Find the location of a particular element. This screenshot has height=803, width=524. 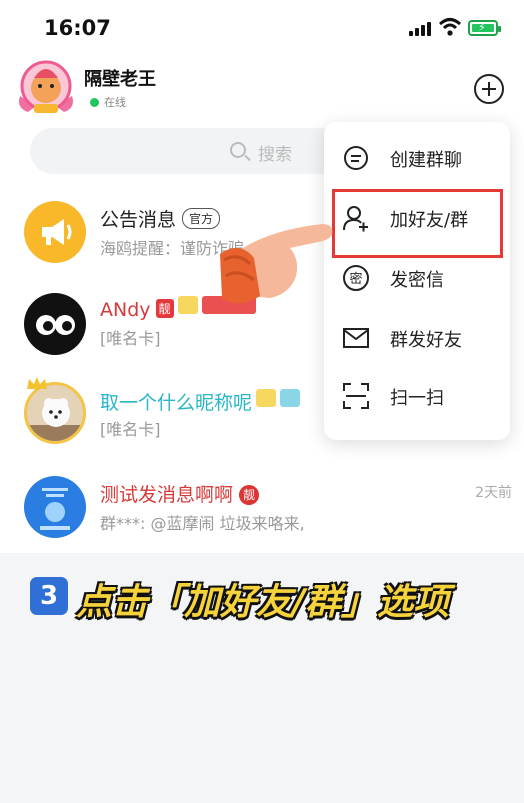

dog-avatar is located at coordinates (55, 413).